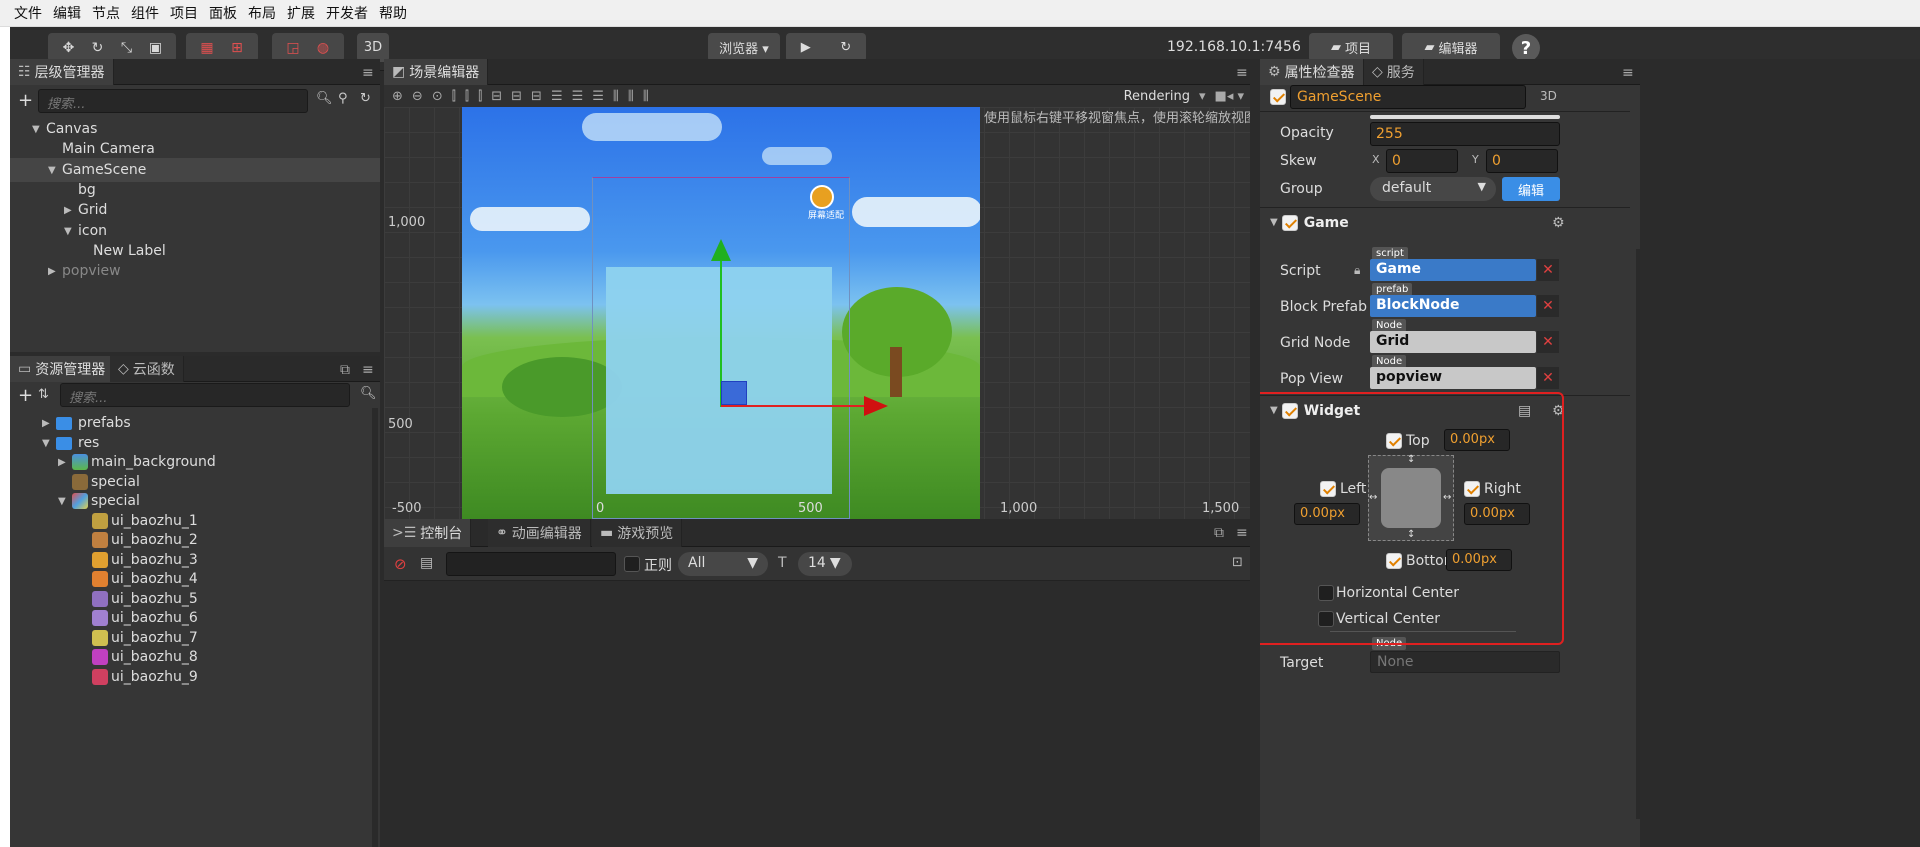 This screenshot has height=847, width=1920. Describe the element at coordinates (84, 271) in the screenshot. I see `tree-node-popview: ▶ popview` at that location.